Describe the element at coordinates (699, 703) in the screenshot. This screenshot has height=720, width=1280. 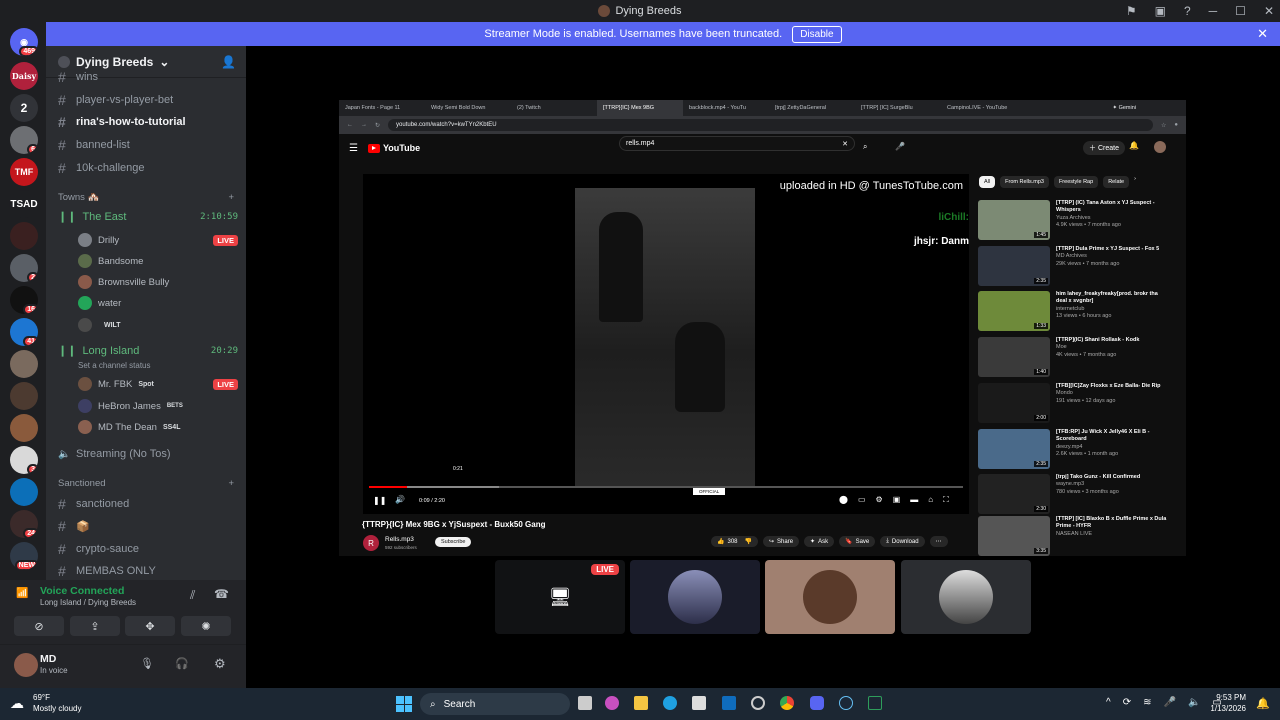
I see `store-icon` at that location.